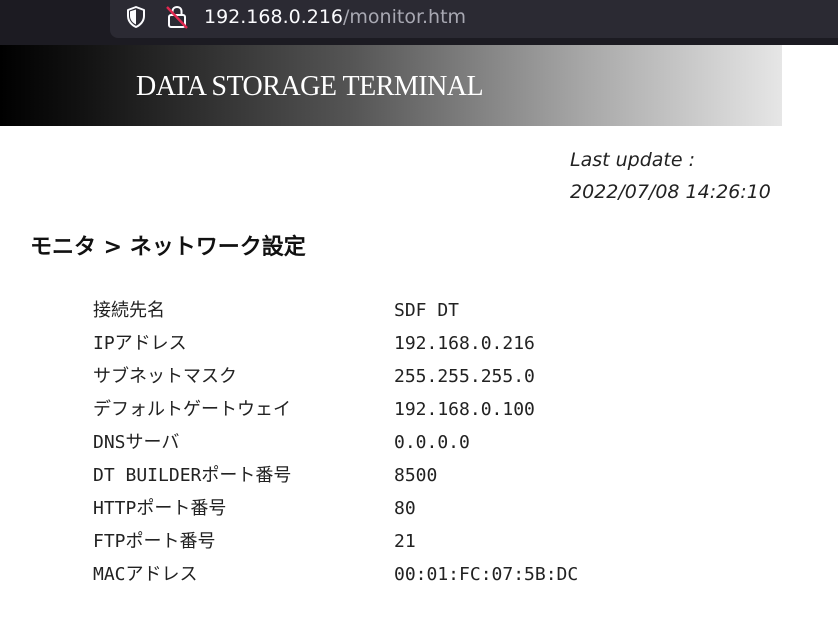 The image size is (838, 625). I want to click on setting-label: DNSサーバ, so click(136, 442).